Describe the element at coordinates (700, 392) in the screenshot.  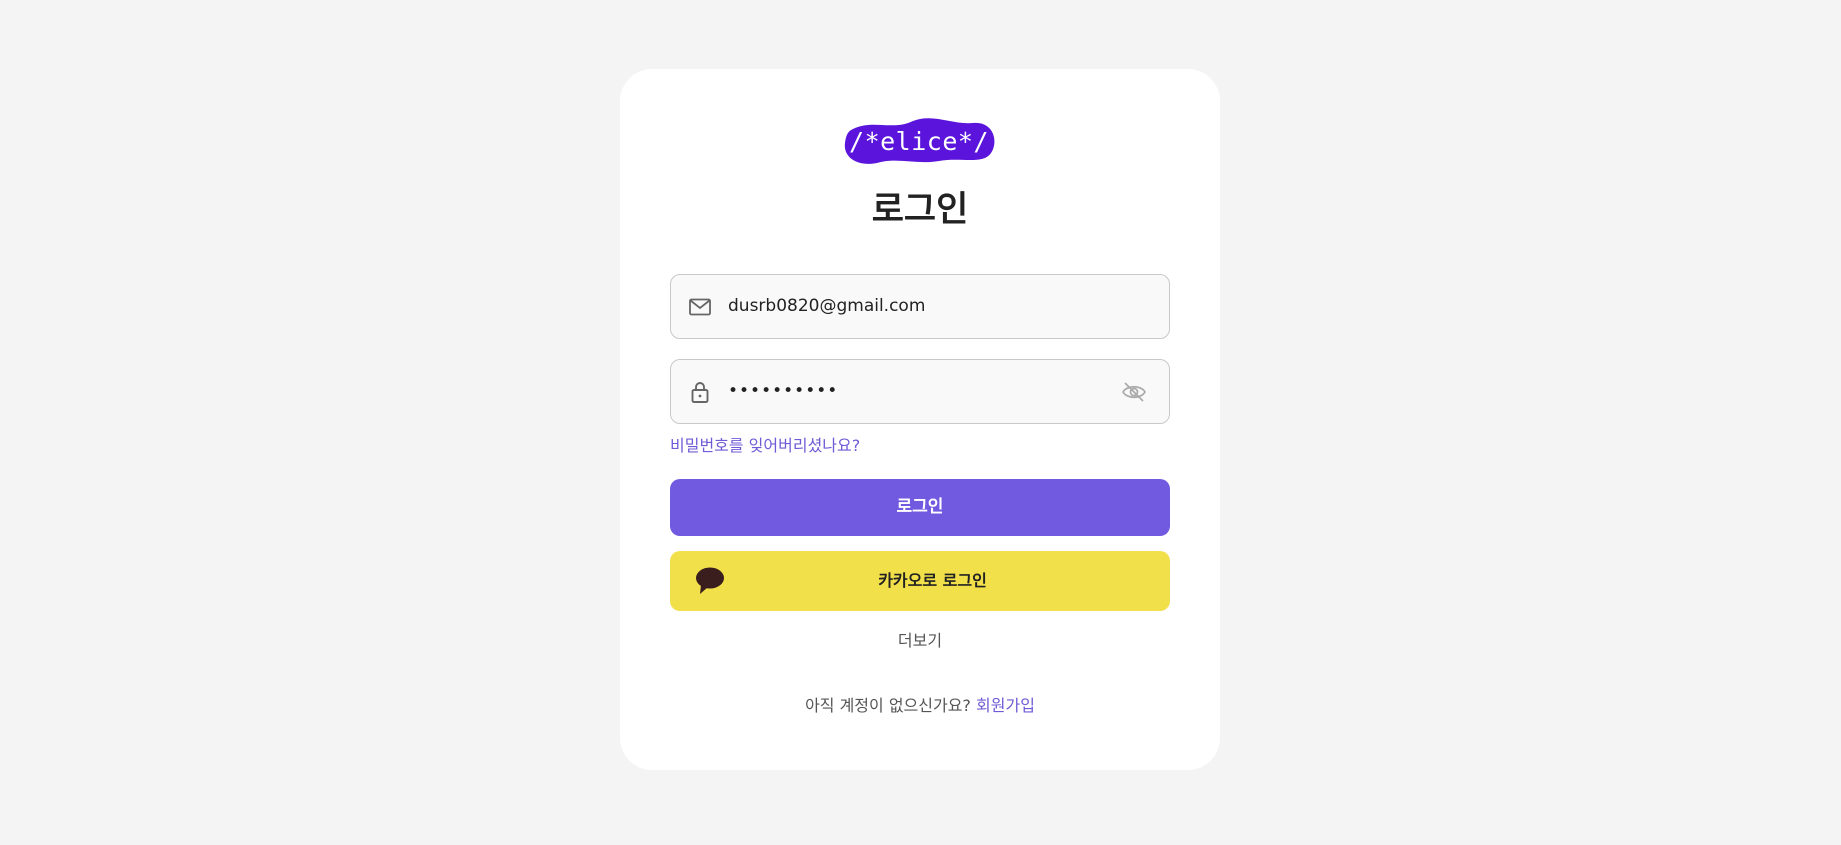
I see `lock-icon` at that location.